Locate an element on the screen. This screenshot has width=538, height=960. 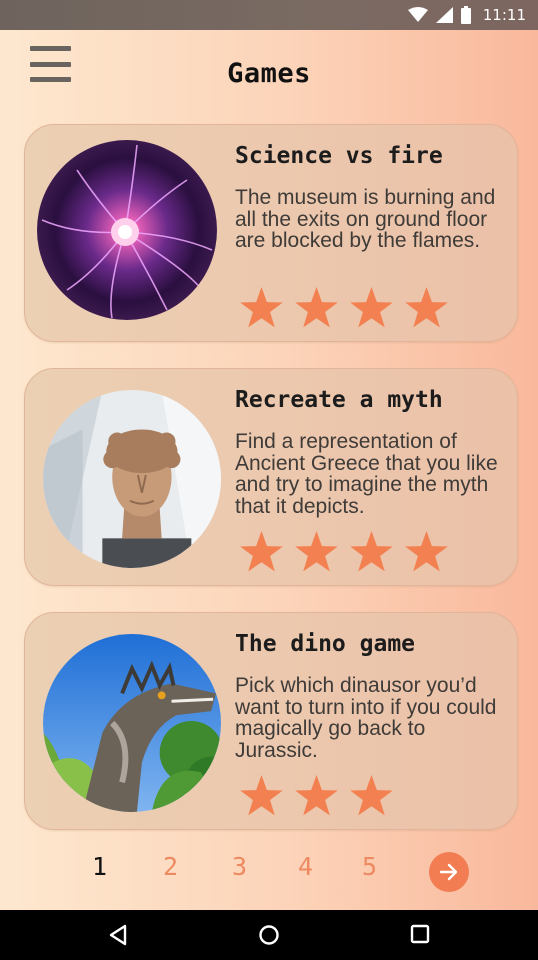
page-1-link: 1 is located at coordinates (99, 866).